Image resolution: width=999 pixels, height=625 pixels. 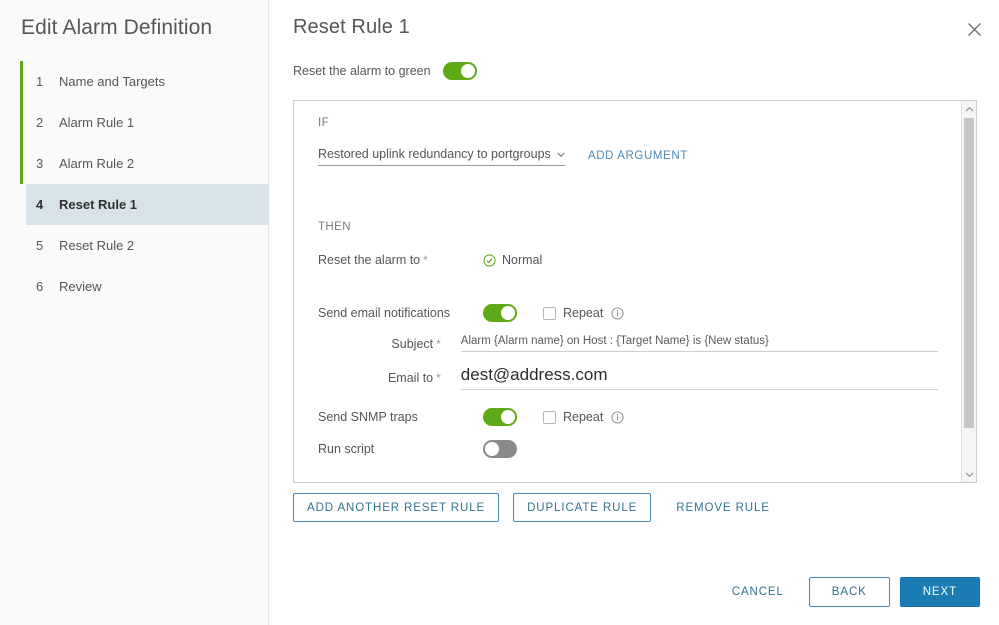 I want to click on send-email-notifications-toggle, so click(x=500, y=313).